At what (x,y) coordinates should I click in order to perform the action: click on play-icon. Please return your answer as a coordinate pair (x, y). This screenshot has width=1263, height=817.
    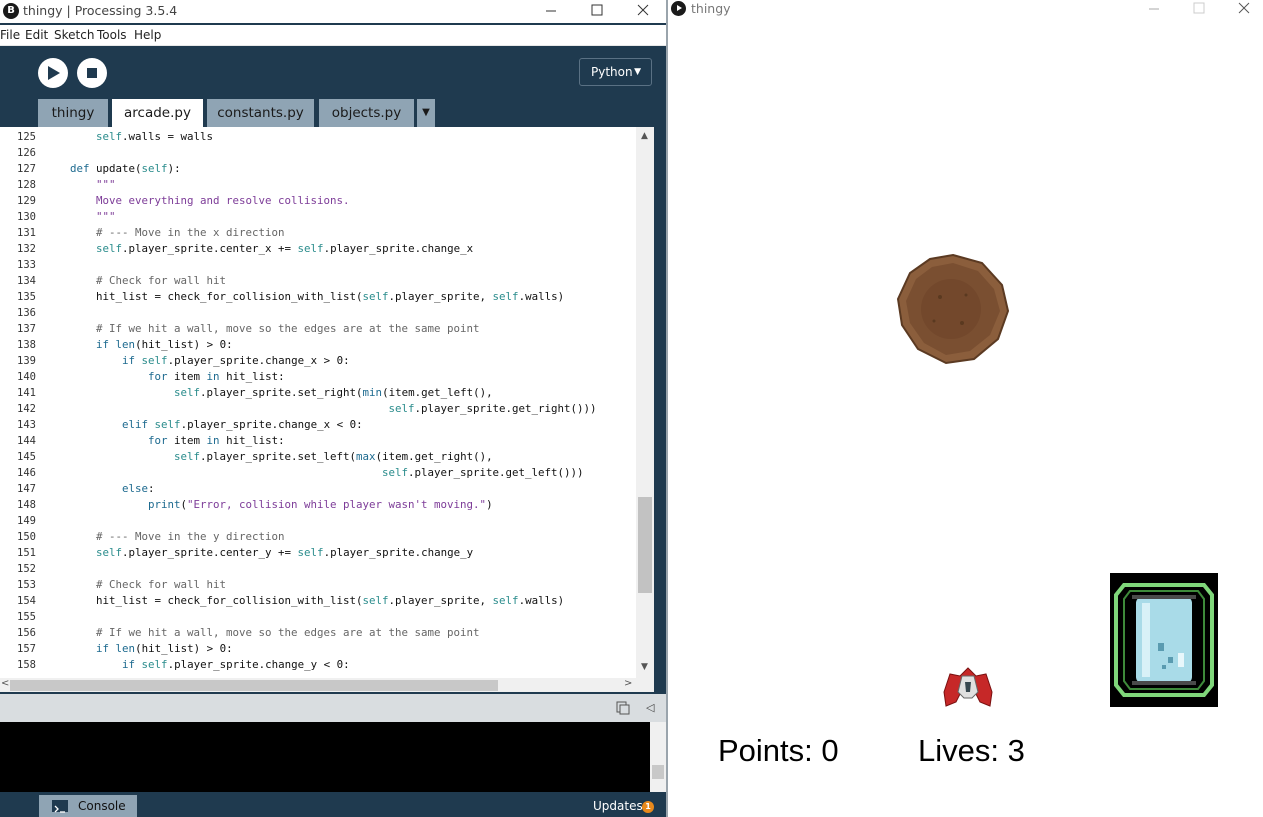
    Looking at the image, I should click on (54, 73).